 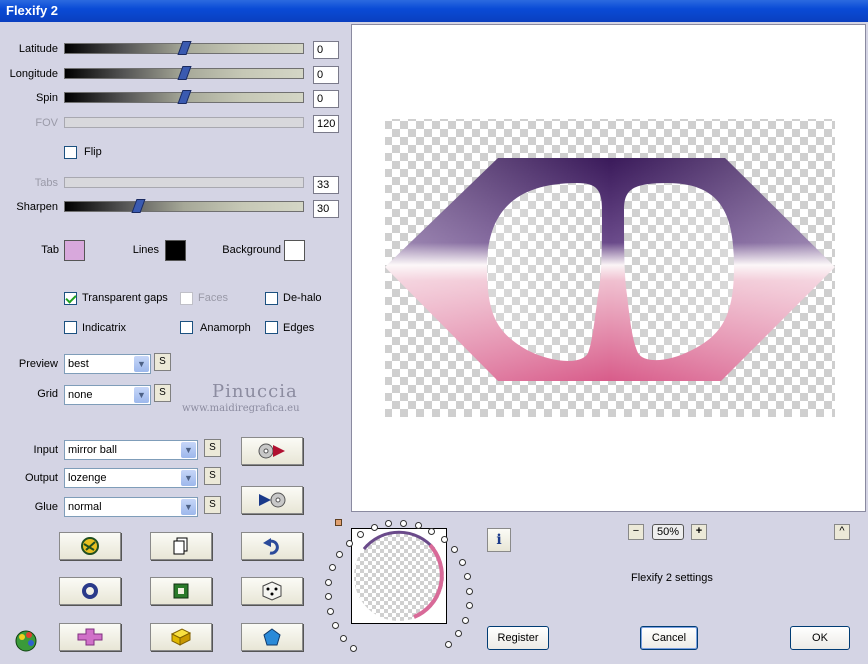 I want to click on input-s-button: S, so click(x=212, y=448).